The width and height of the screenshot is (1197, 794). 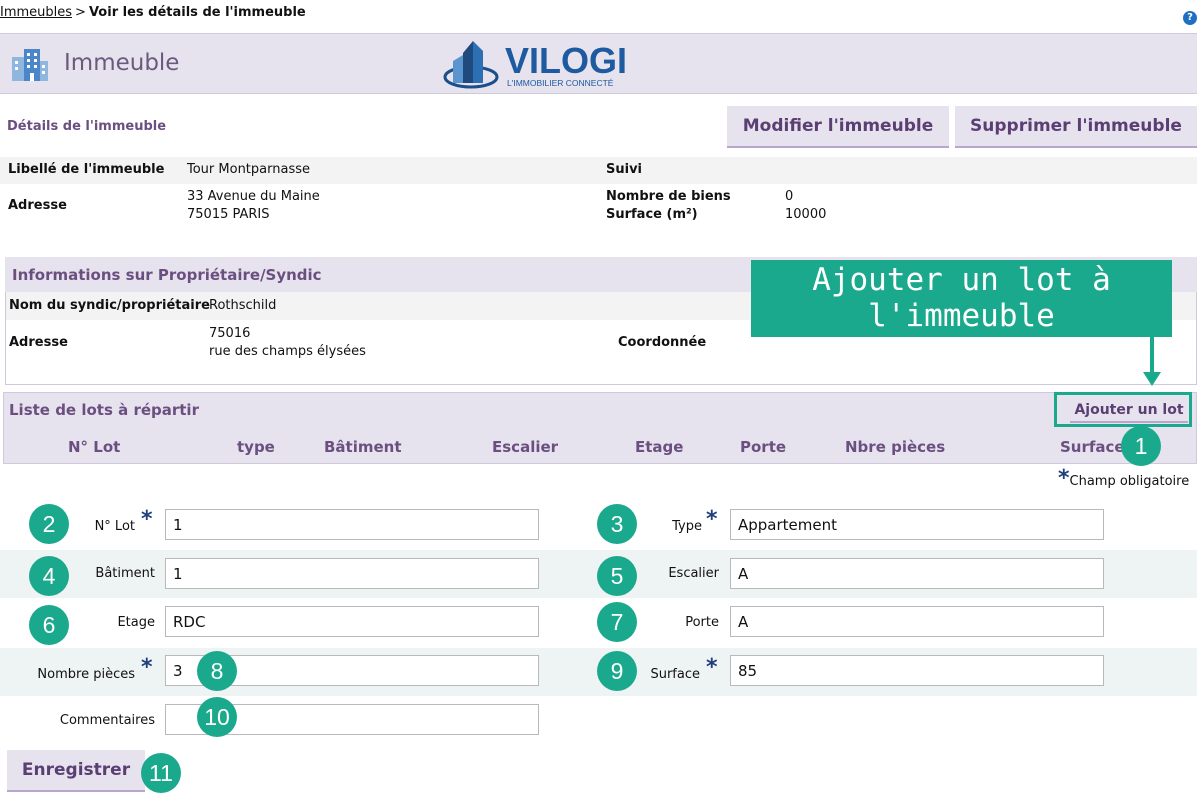 What do you see at coordinates (1092, 447) in the screenshot?
I see `column-header-surface: Surface` at bounding box center [1092, 447].